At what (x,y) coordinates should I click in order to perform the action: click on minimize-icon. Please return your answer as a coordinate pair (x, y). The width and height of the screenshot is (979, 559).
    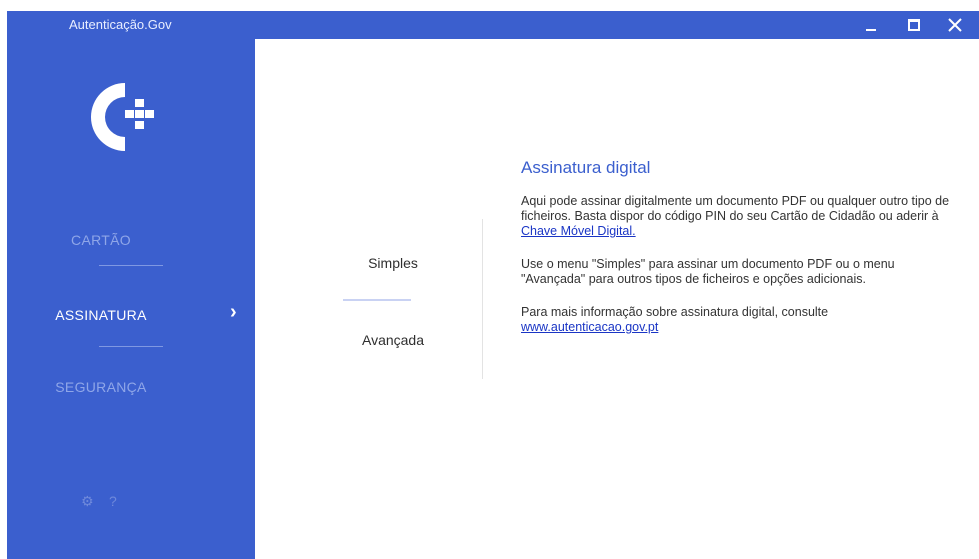
    Looking at the image, I should click on (871, 30).